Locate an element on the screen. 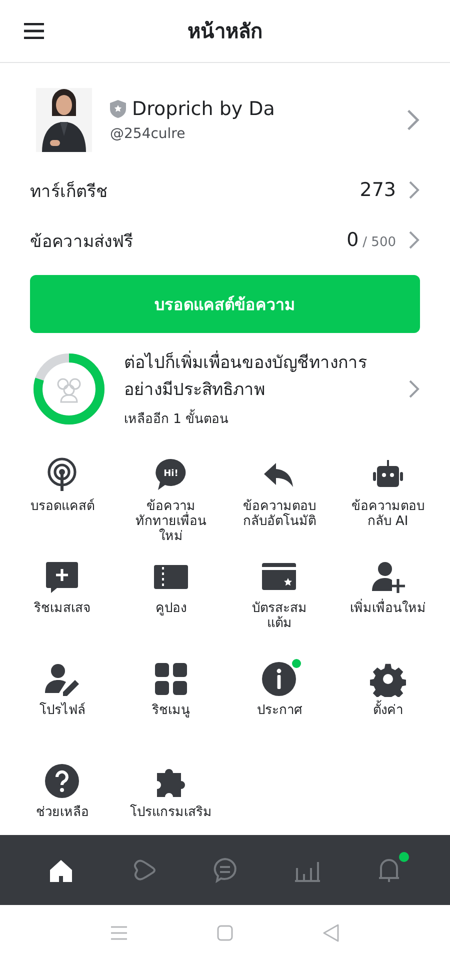 The width and height of the screenshot is (450, 960). stat-value: 273 is located at coordinates (378, 190).